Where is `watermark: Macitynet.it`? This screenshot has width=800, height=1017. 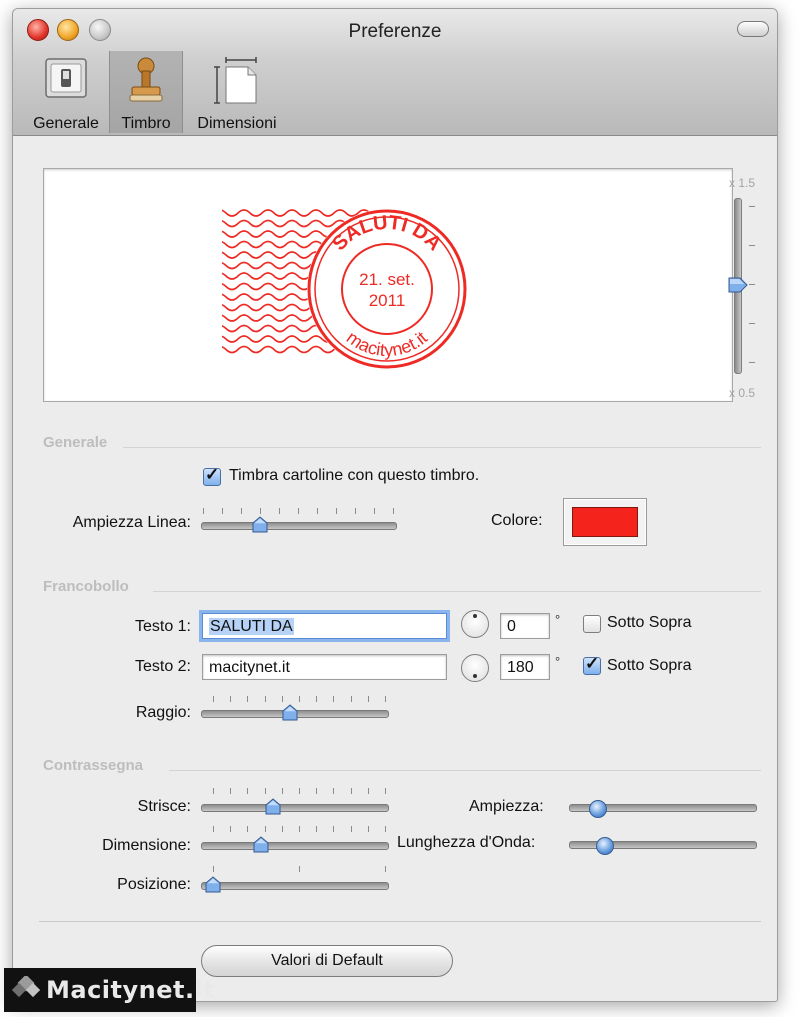 watermark: Macitynet.it is located at coordinates (109, 990).